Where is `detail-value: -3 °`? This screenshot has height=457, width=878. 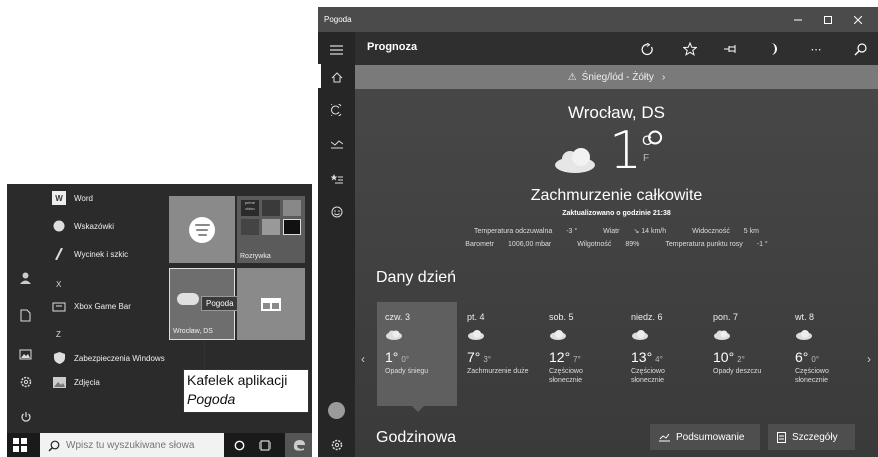
detail-value: -3 ° is located at coordinates (572, 231).